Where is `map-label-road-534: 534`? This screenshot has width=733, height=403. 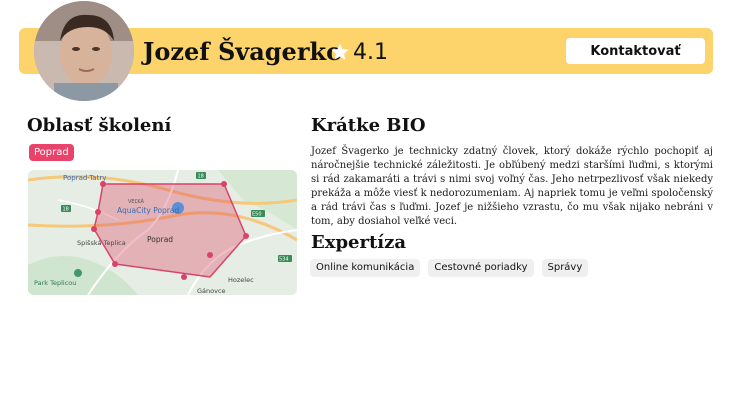 map-label-road-534: 534 is located at coordinates (284, 260).